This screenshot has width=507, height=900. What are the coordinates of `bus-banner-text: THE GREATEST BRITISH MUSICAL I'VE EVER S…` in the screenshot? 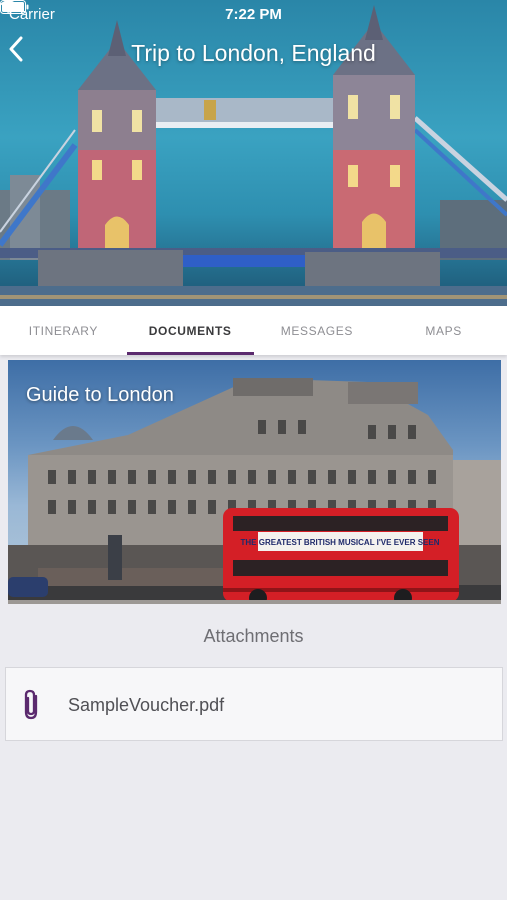 It's located at (340, 542).